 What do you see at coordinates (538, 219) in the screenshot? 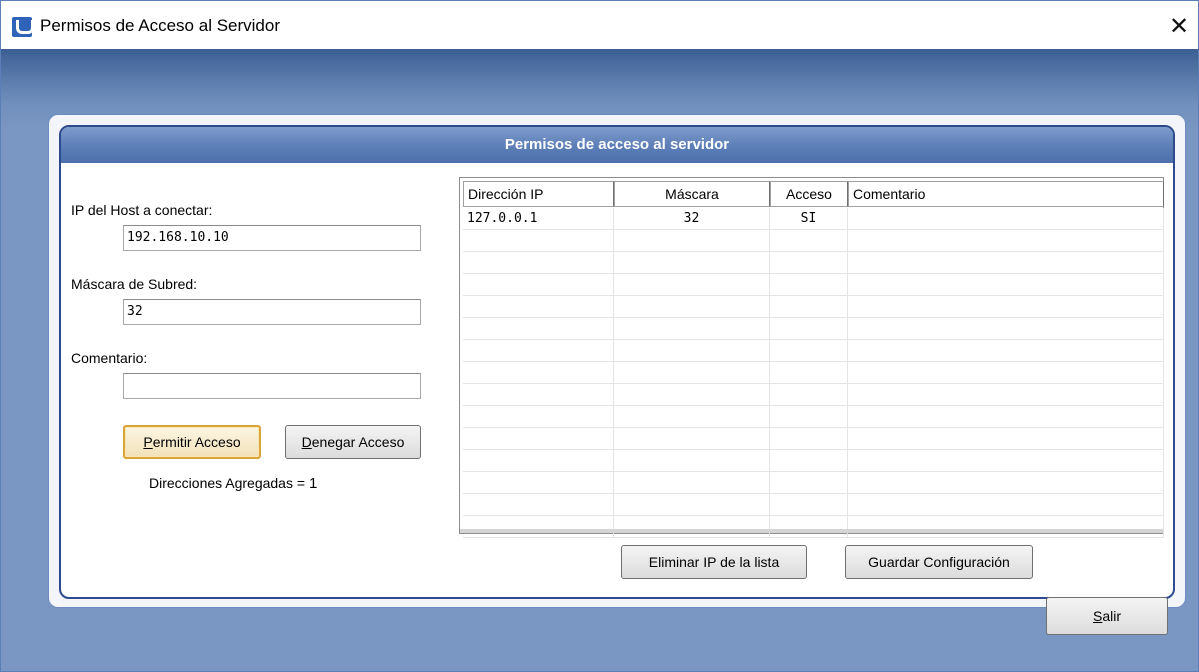
I see `table-cell-ip: 127.0.0.1` at bounding box center [538, 219].